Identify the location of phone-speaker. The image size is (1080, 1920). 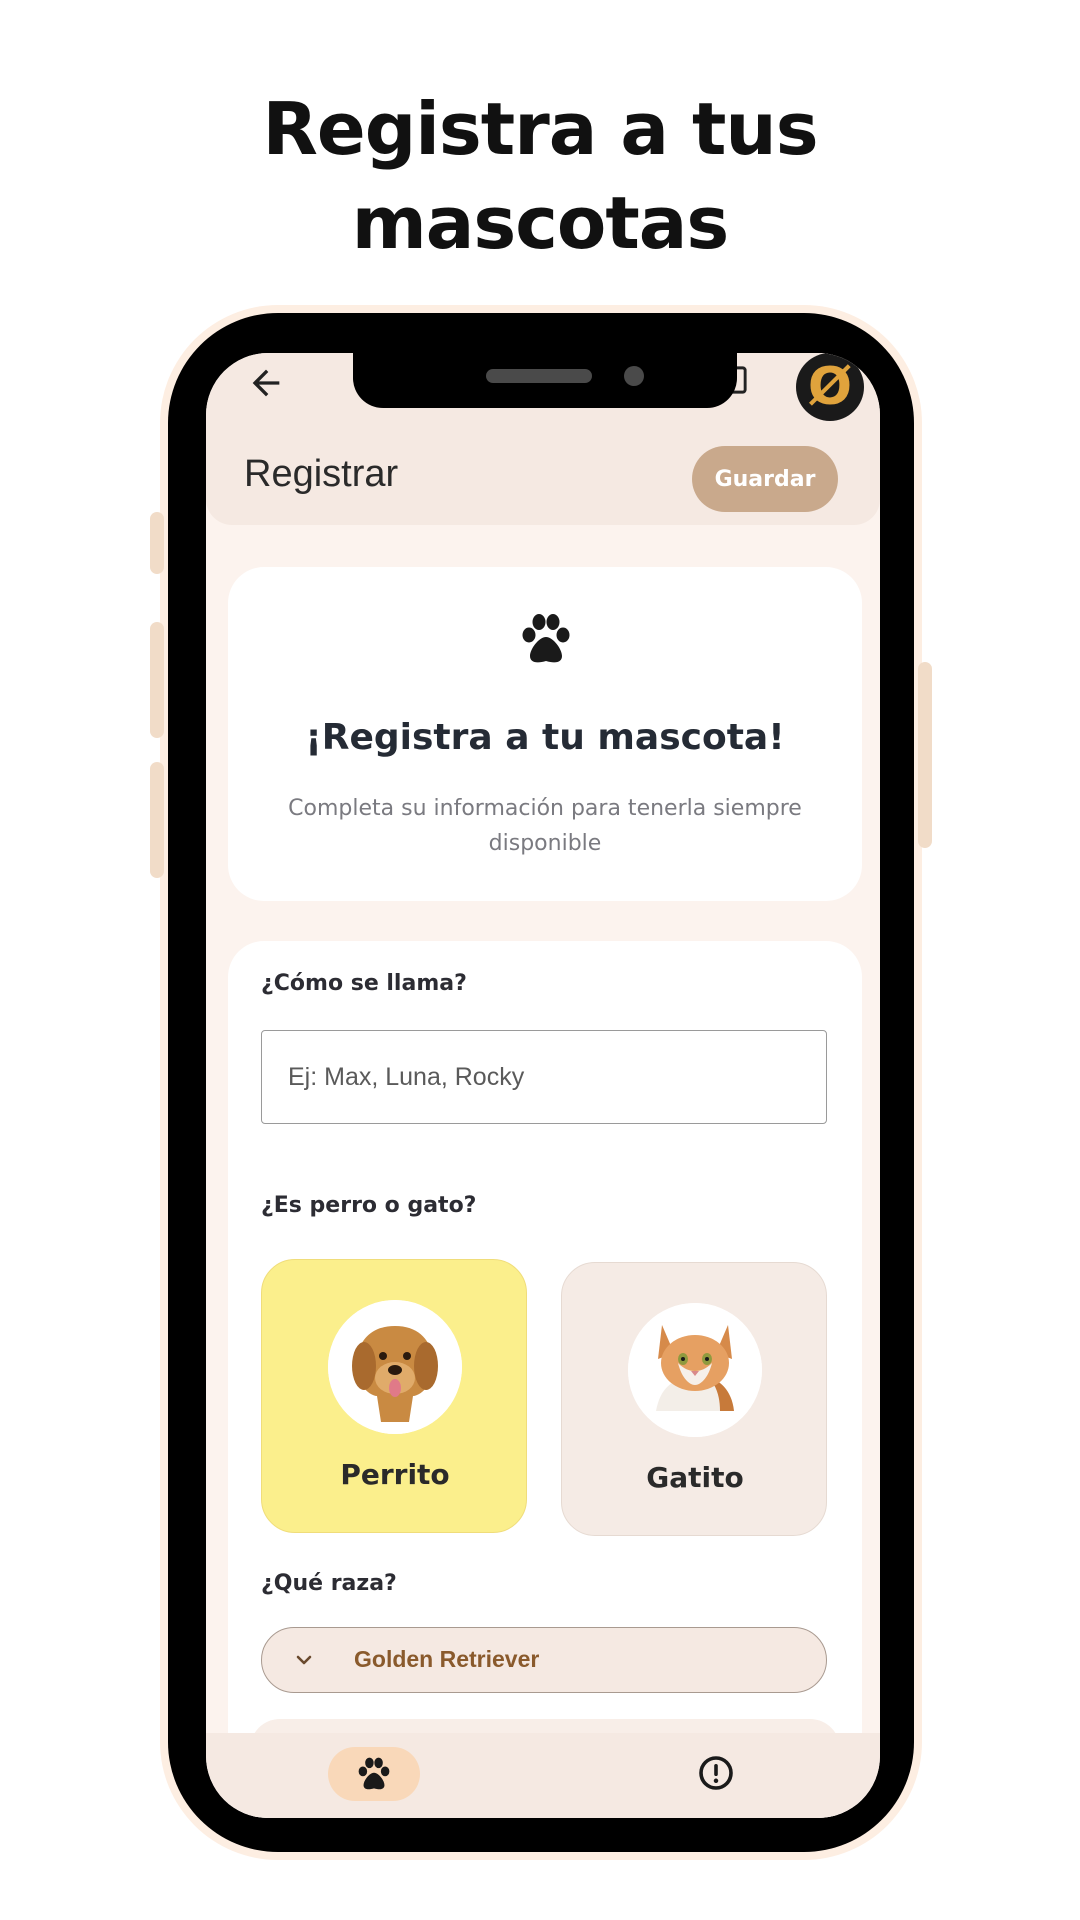
(539, 376).